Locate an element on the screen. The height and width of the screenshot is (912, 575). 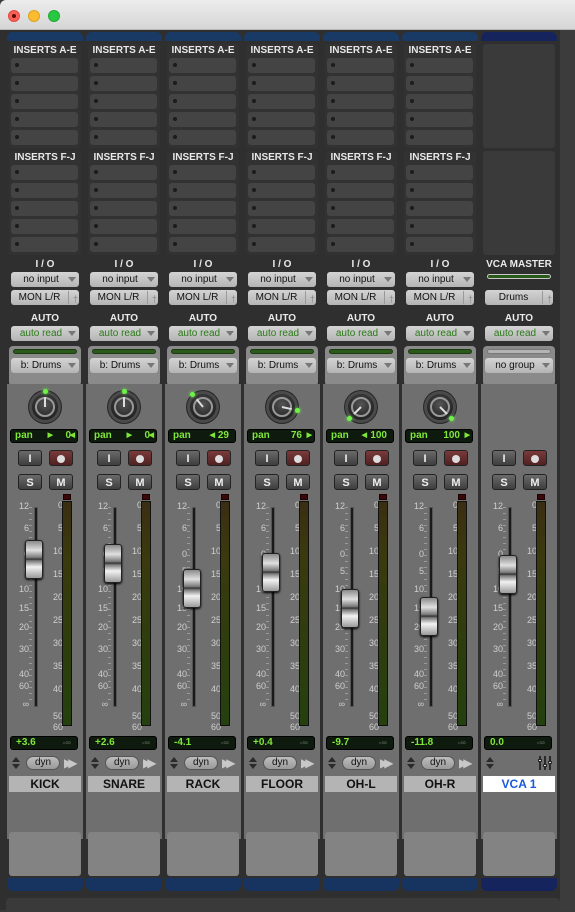
volume-display: +0.4 -∞ is located at coordinates (281, 743).